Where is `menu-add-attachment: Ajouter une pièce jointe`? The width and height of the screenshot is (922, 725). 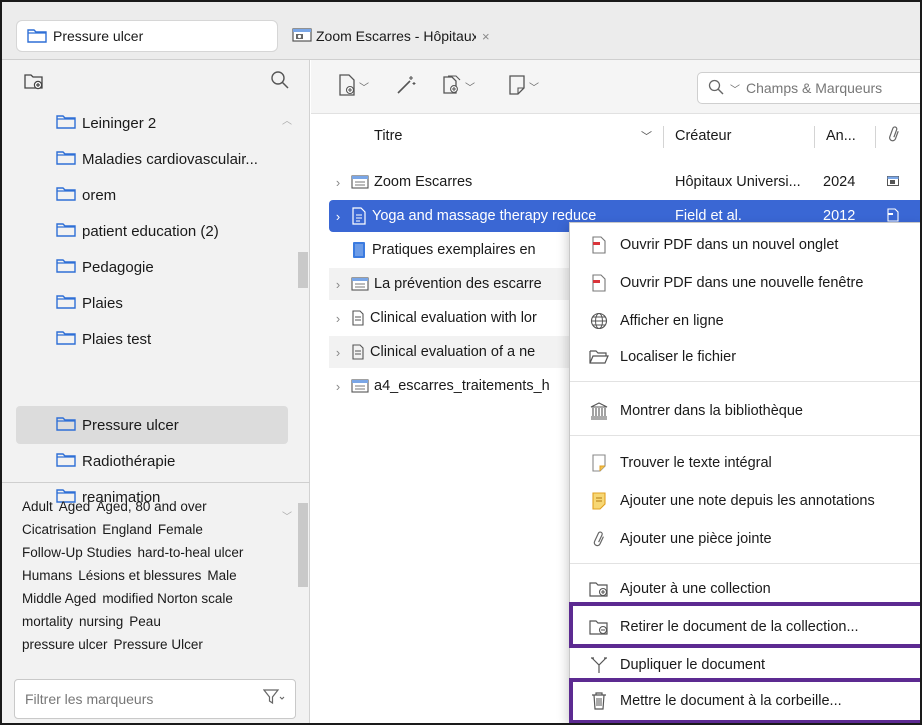 menu-add-attachment: Ajouter une pièce jointe is located at coordinates (745, 539).